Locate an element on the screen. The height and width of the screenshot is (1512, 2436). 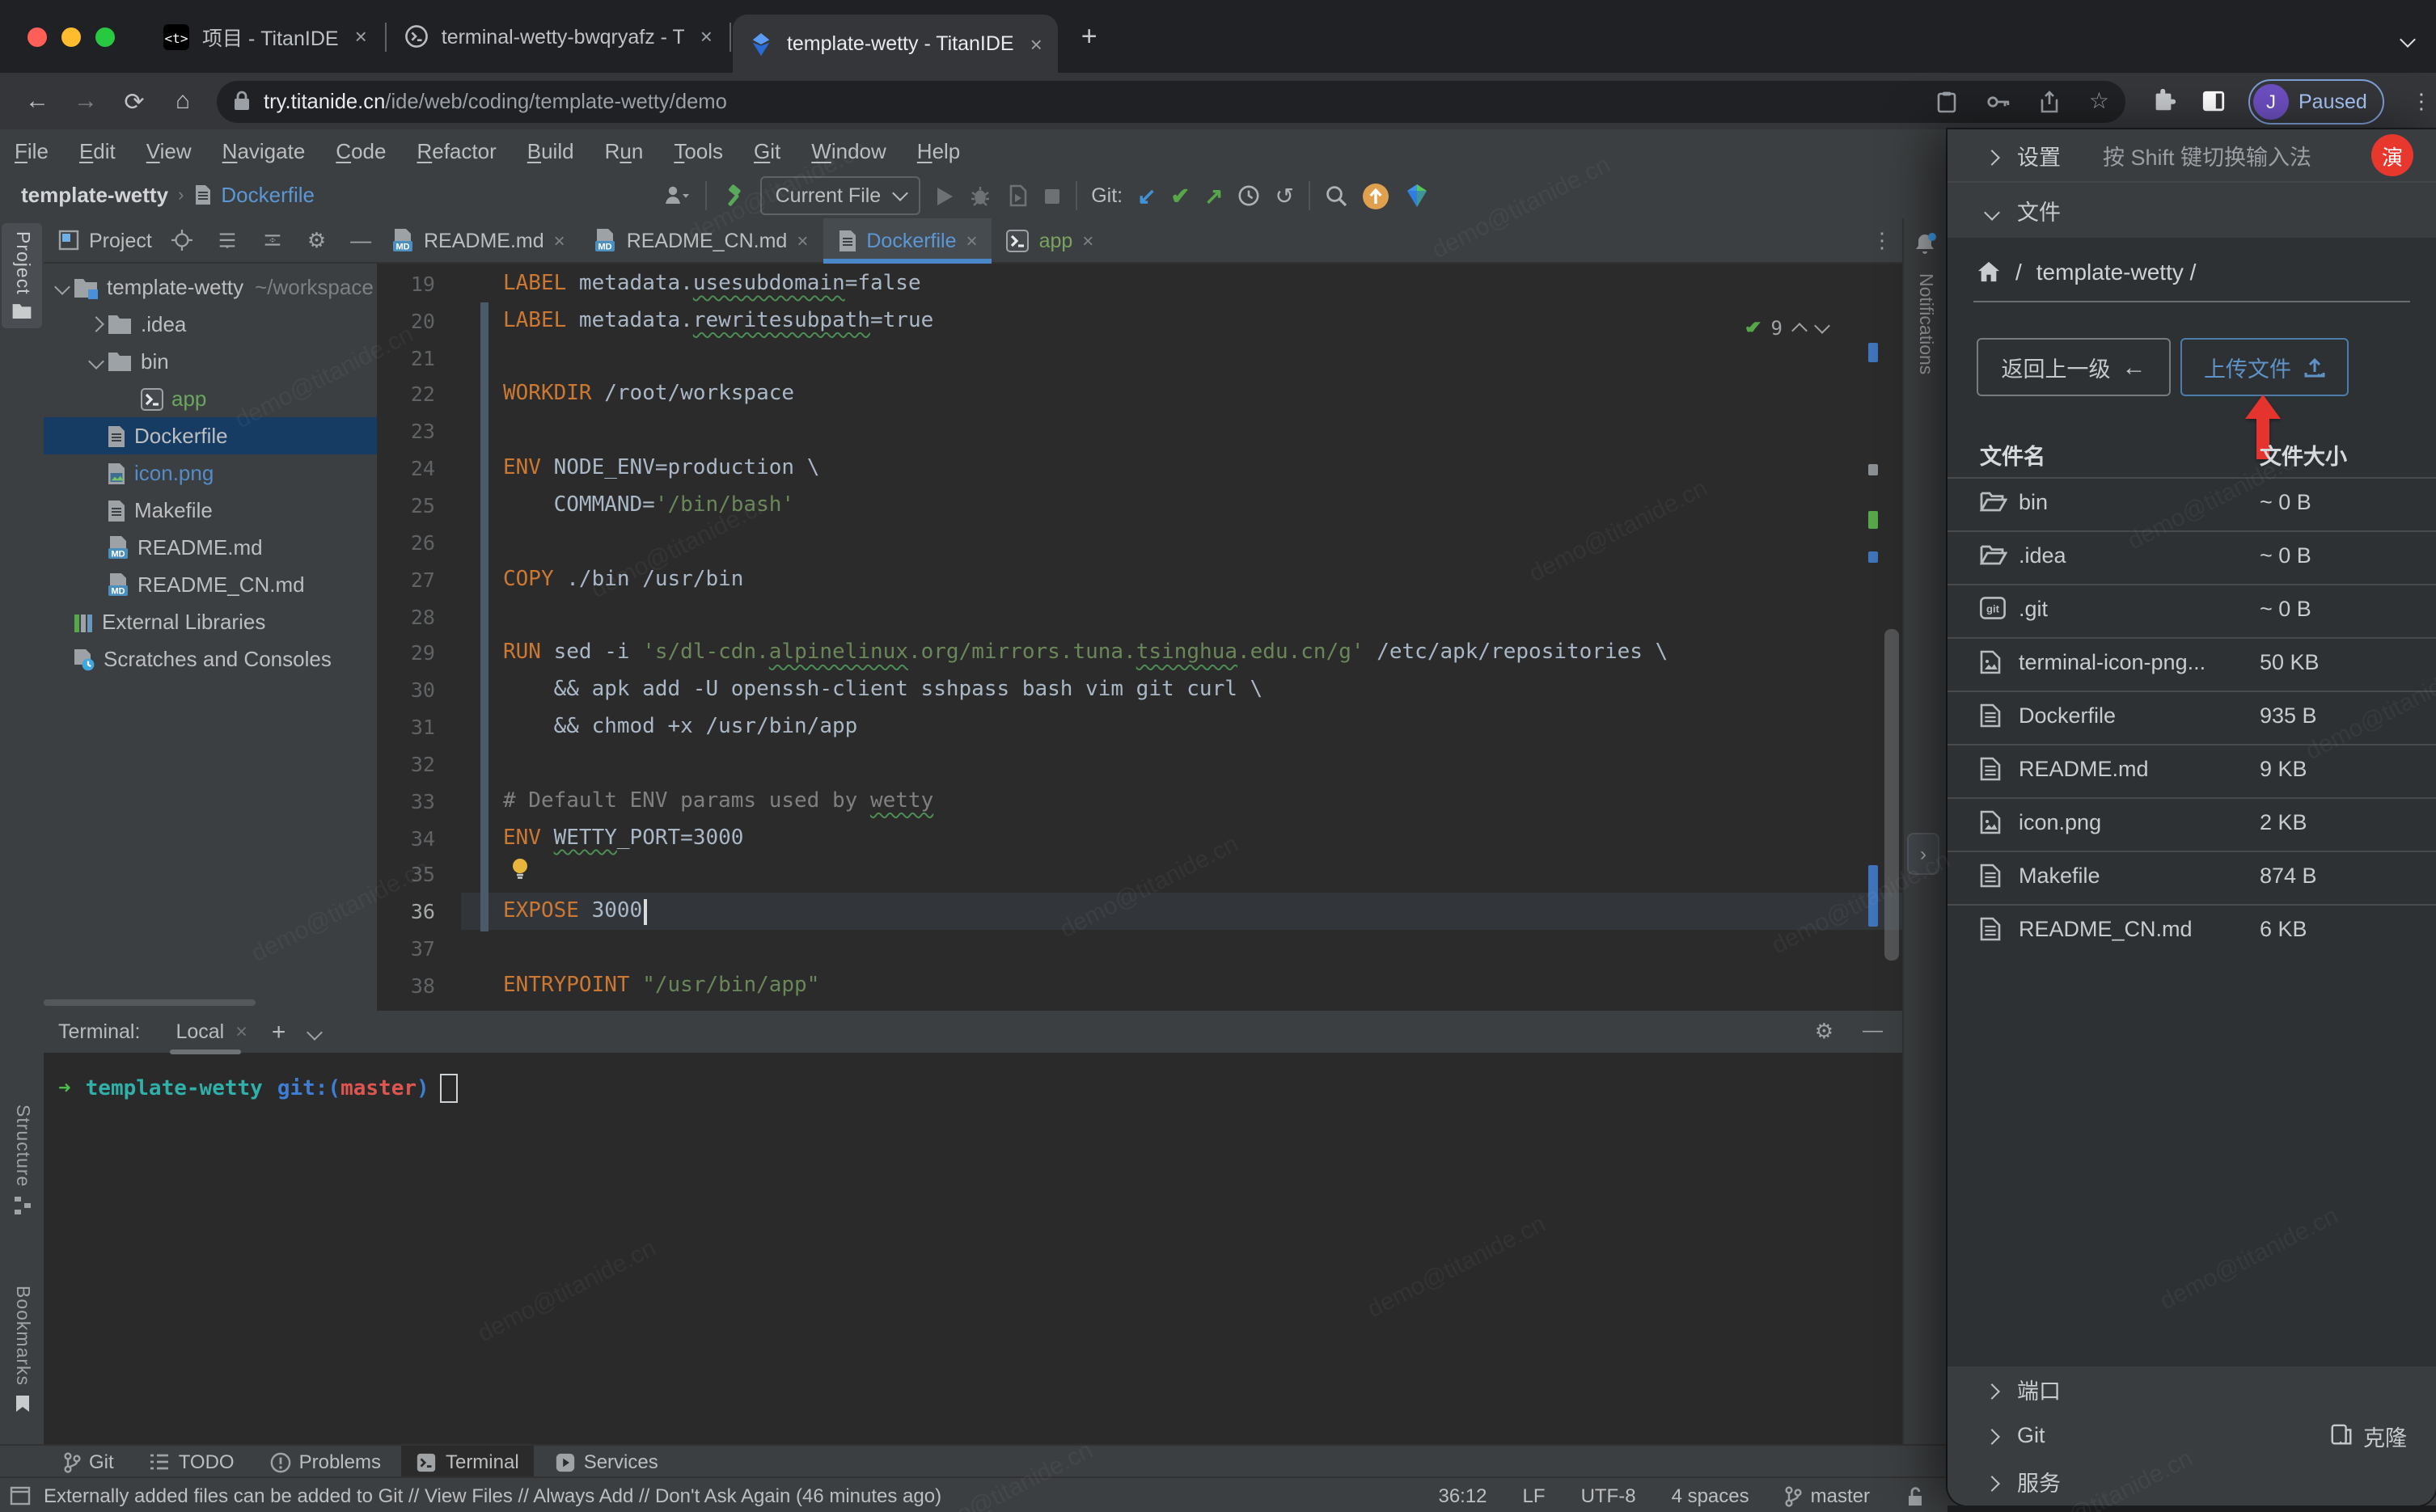
go-up-button: 返回上一级 ← is located at coordinates (2074, 367).